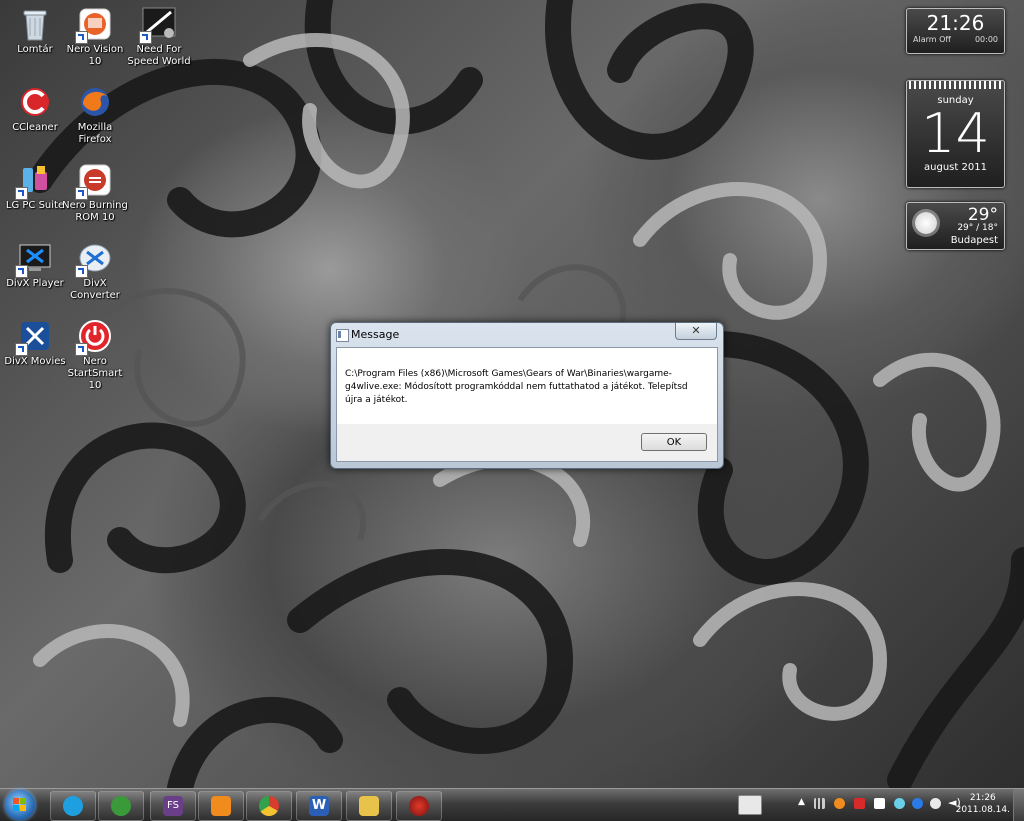 This screenshot has height=821, width=1024. I want to click on gadget-clock-time: 21:26, so click(955, 23).